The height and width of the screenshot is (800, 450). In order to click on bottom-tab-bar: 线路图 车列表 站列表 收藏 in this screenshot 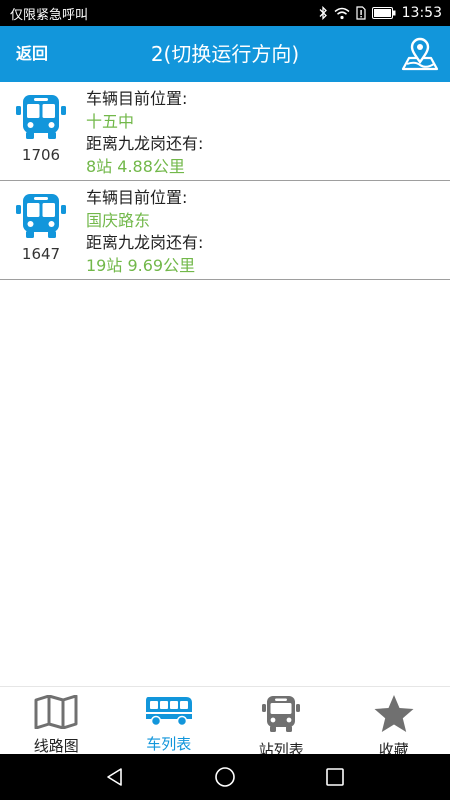, I will do `click(225, 722)`.